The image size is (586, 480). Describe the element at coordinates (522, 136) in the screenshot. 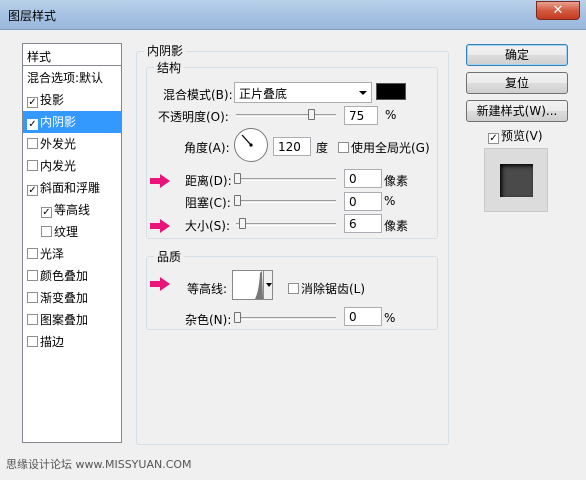

I see `preview-label: 预览(V)` at that location.